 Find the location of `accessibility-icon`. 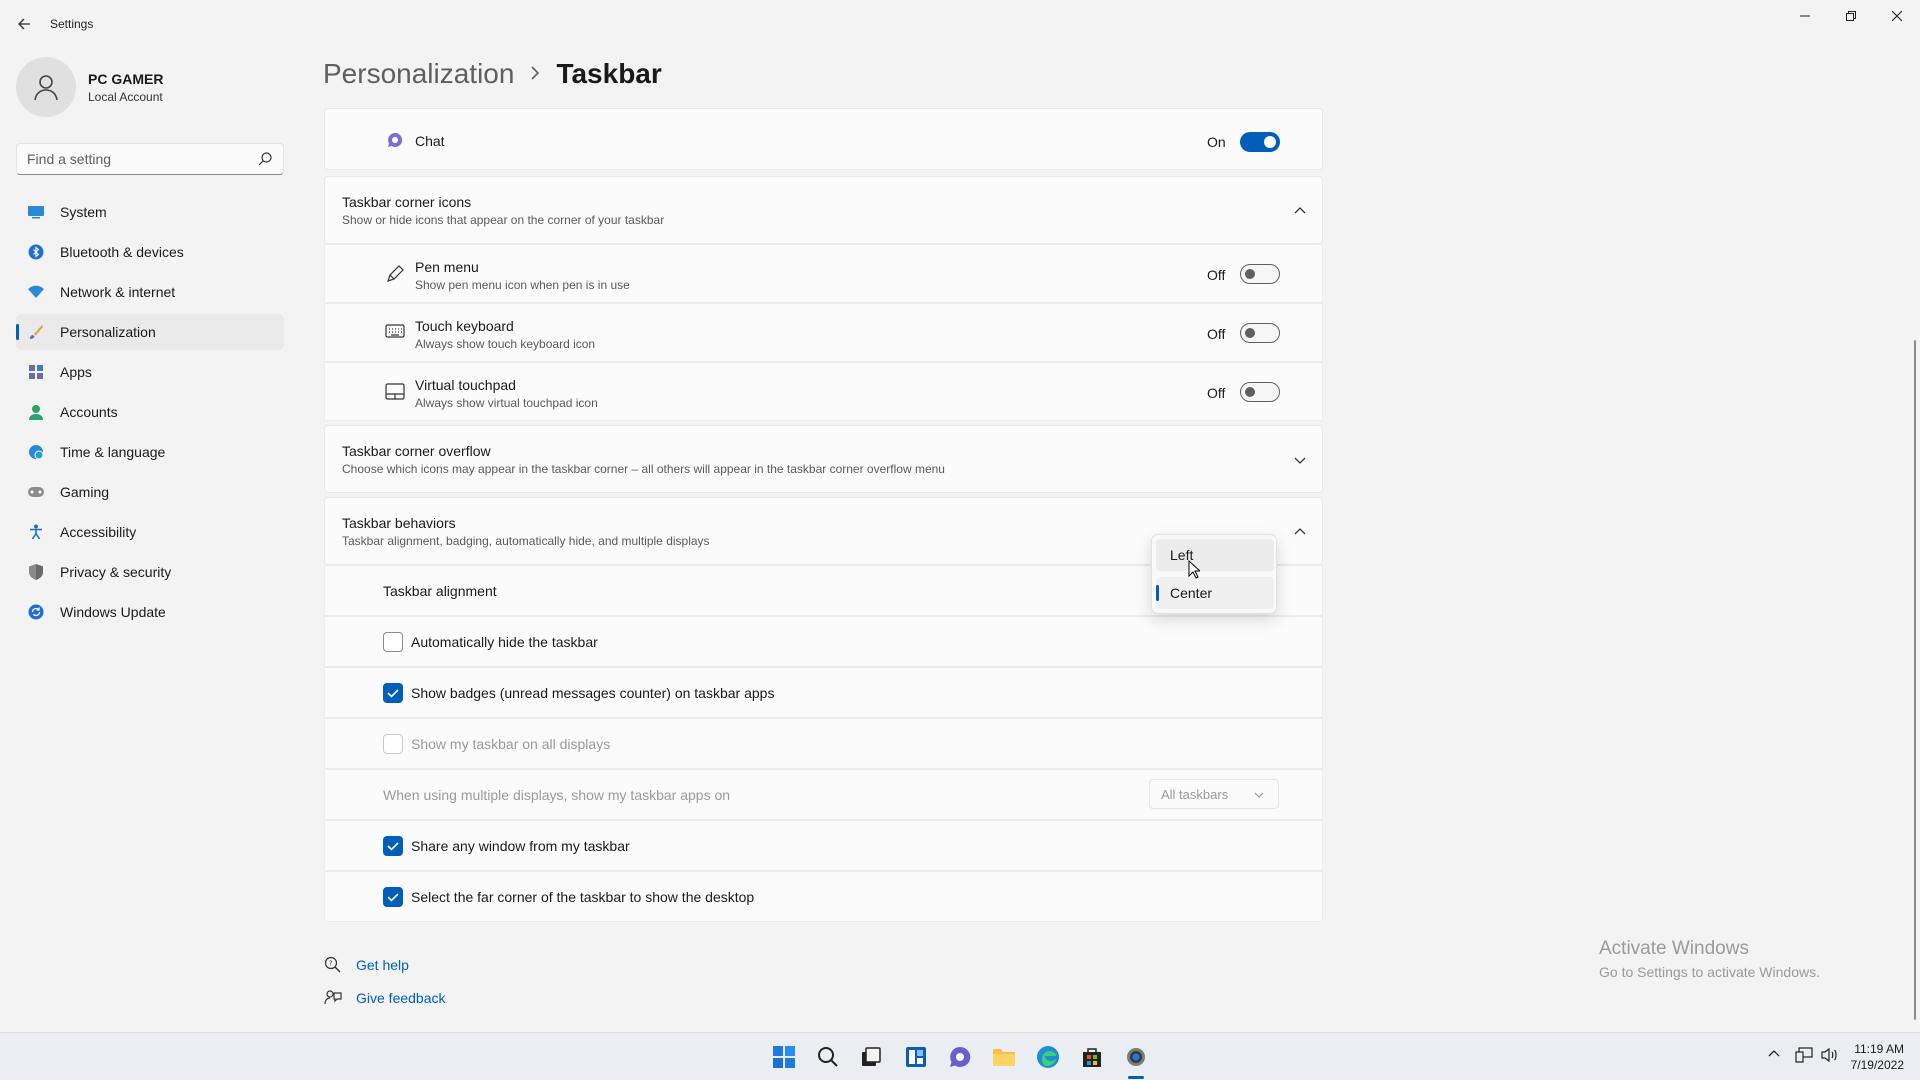

accessibility-icon is located at coordinates (36, 532).